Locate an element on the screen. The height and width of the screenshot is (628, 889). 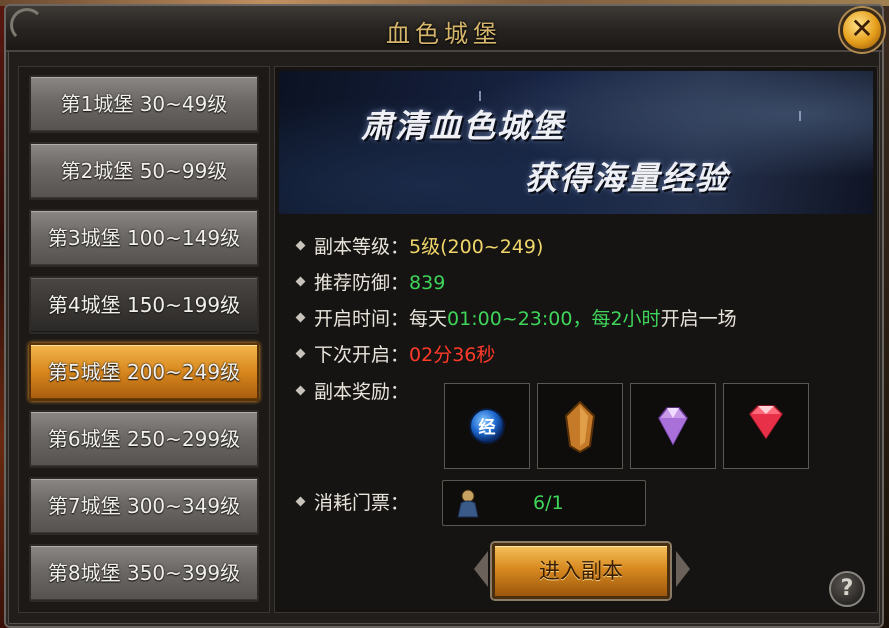
open-time-interval: 每2小时 is located at coordinates (626, 319).